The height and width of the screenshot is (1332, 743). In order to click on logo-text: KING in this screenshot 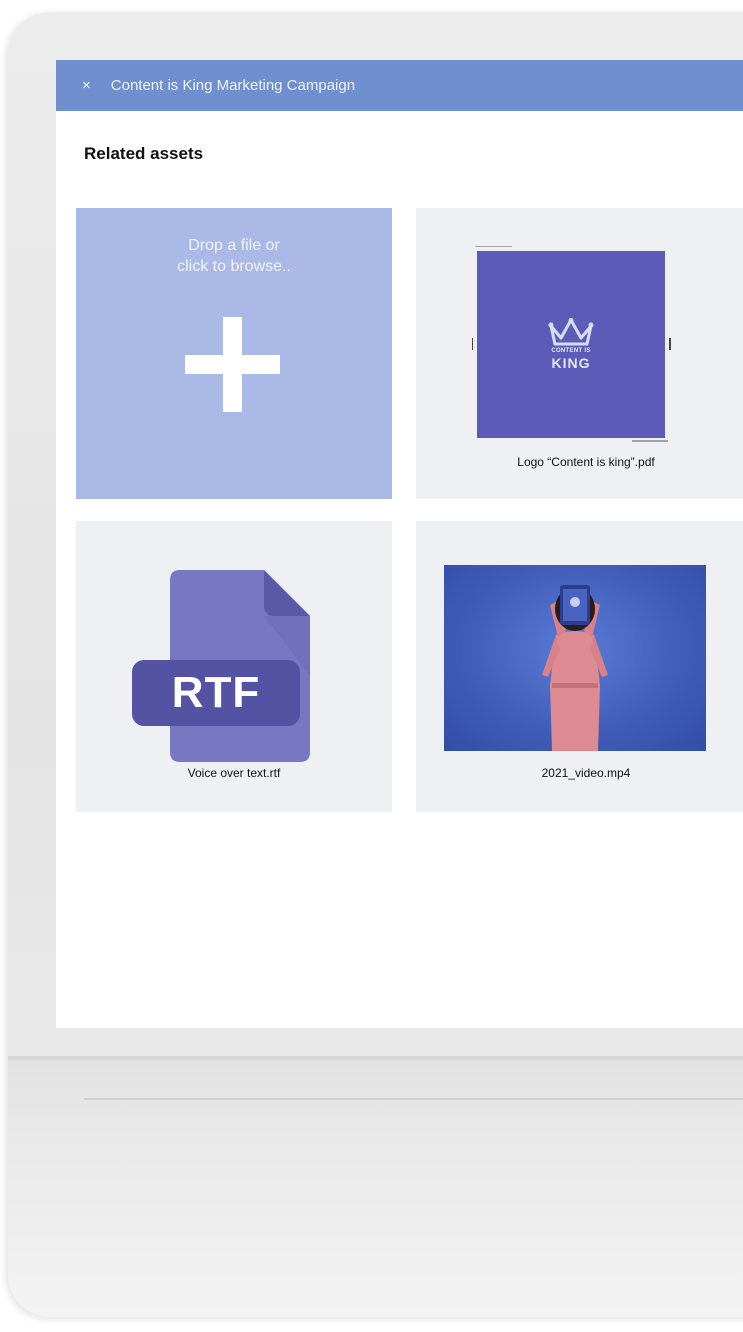, I will do `click(571, 363)`.